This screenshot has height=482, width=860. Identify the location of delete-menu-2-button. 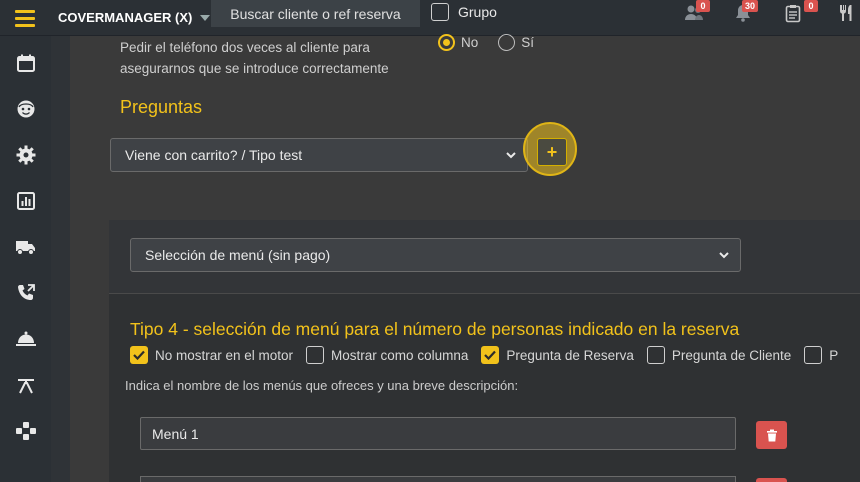
(771, 480).